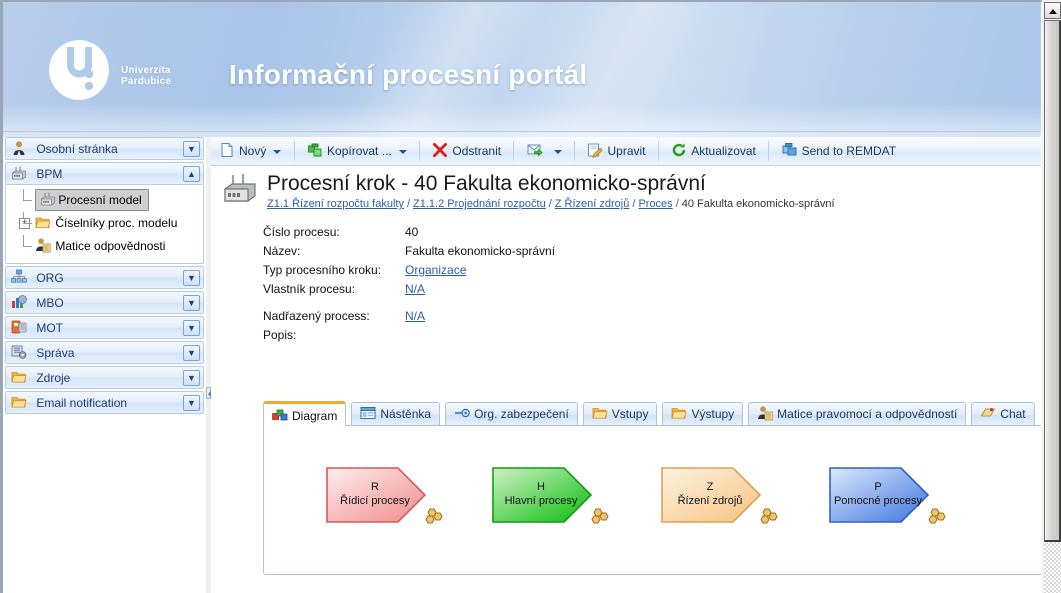  What do you see at coordinates (710, 487) in the screenshot?
I see `process-code: Z` at bounding box center [710, 487].